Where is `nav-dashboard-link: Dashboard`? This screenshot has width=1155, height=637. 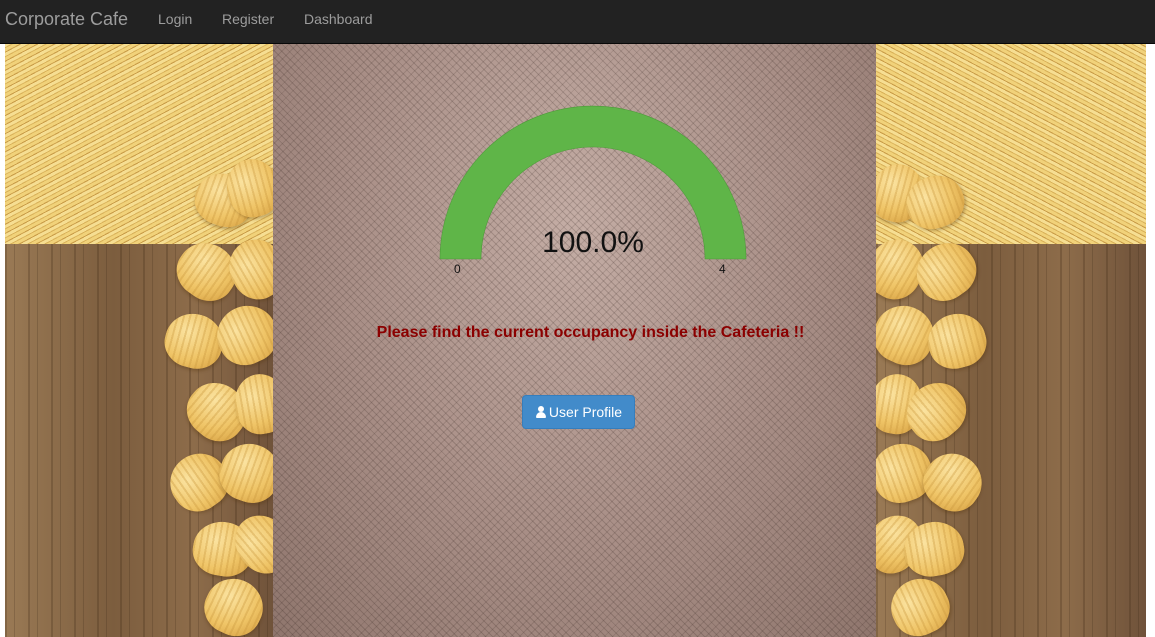
nav-dashboard-link: Dashboard is located at coordinates (338, 19).